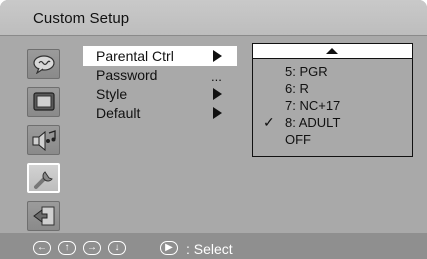 Image resolution: width=427 pixels, height=259 pixels. What do you see at coordinates (117, 248) in the screenshot?
I see `down-arrow-icon: ↓` at bounding box center [117, 248].